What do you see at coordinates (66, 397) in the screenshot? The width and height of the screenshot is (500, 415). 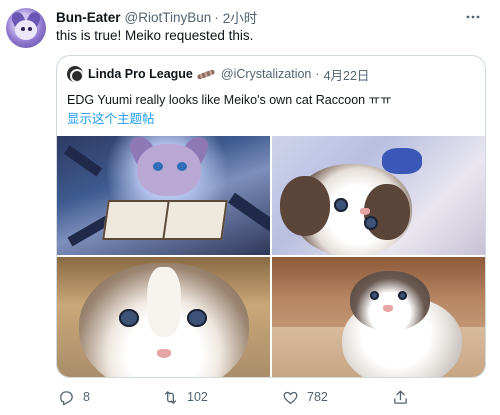 I see `reply-icon` at bounding box center [66, 397].